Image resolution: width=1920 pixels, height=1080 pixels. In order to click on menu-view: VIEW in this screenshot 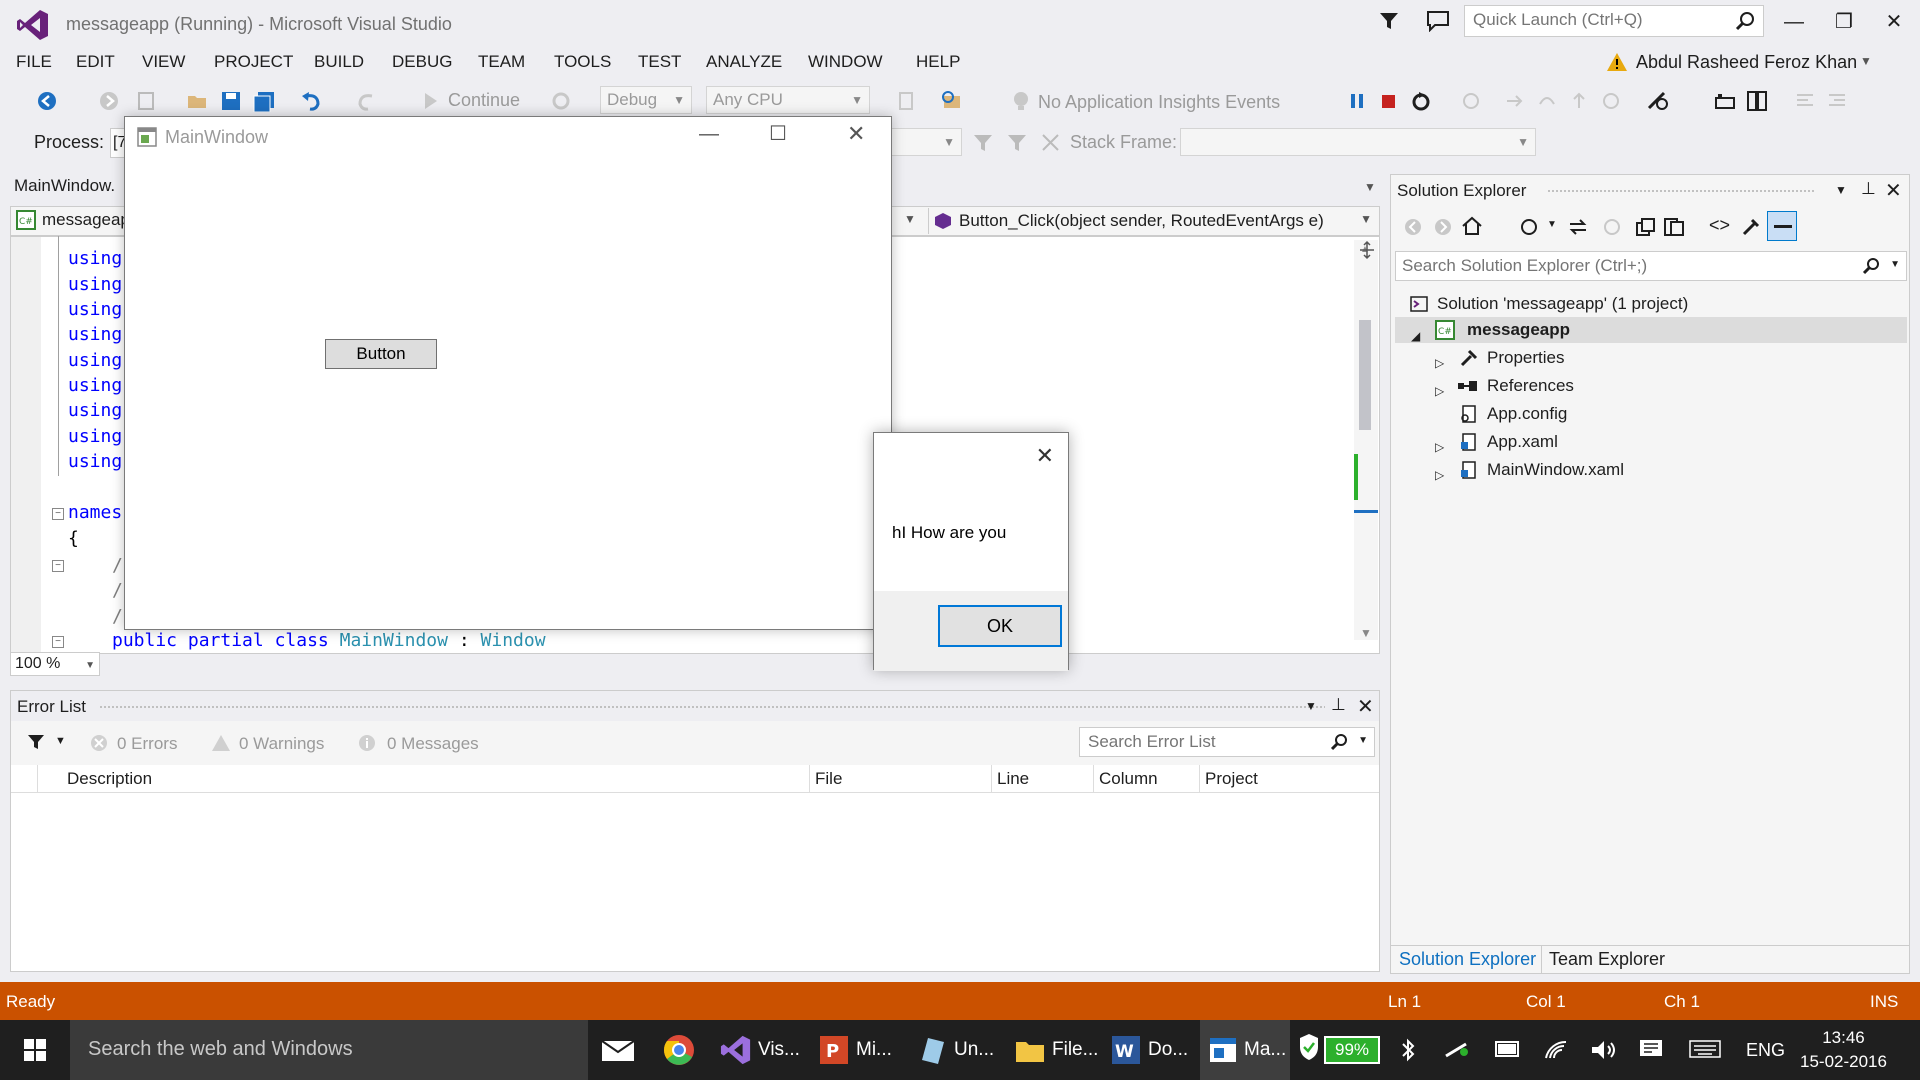, I will do `click(163, 62)`.